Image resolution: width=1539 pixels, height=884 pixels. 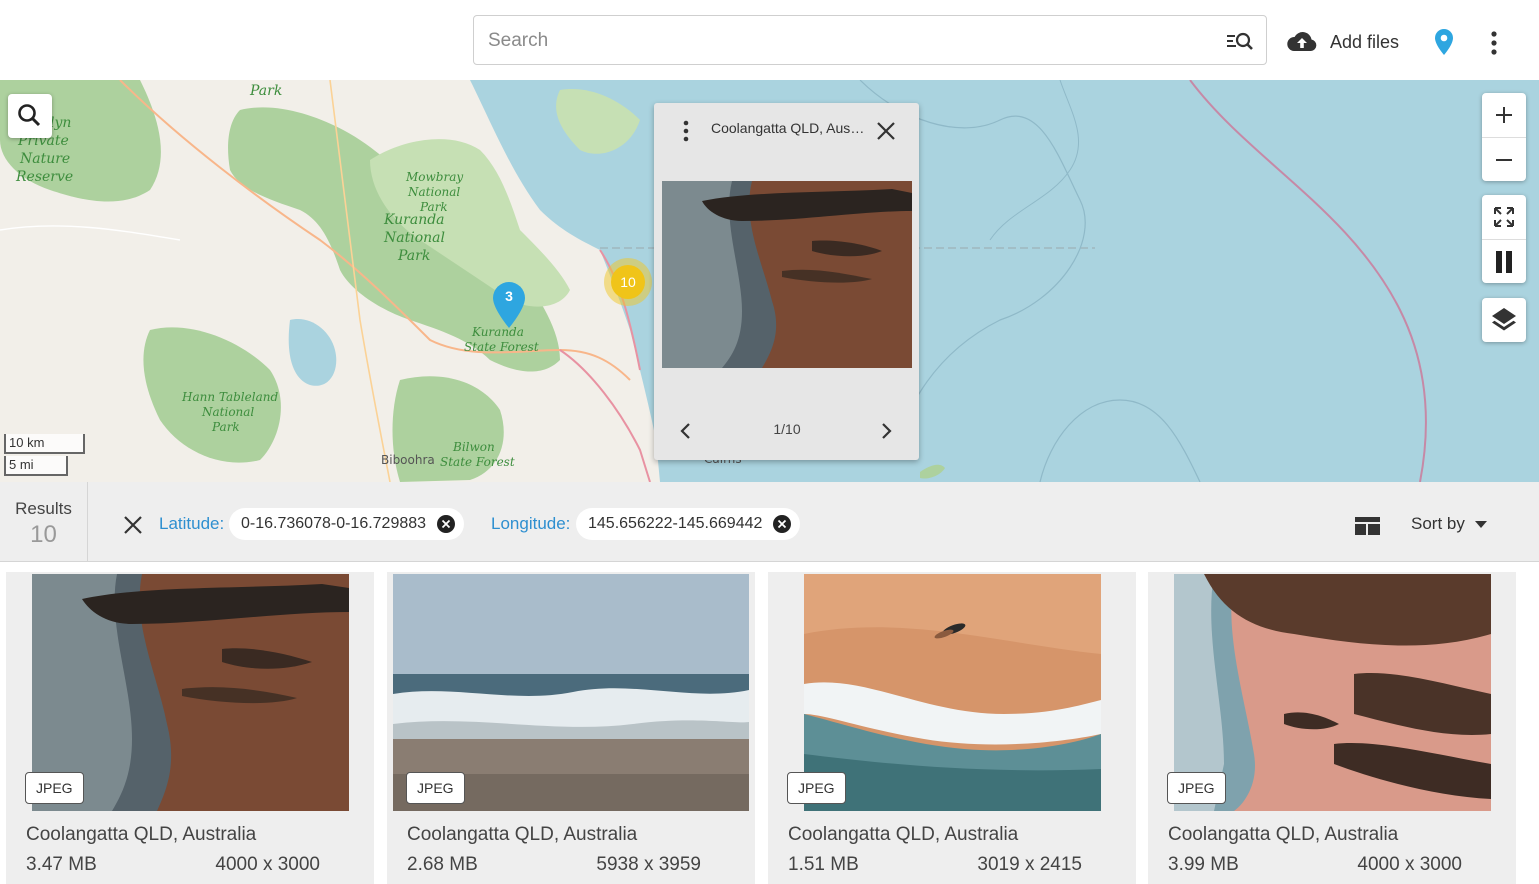 I want to click on map-label: Biboohra, so click(x=408, y=460).